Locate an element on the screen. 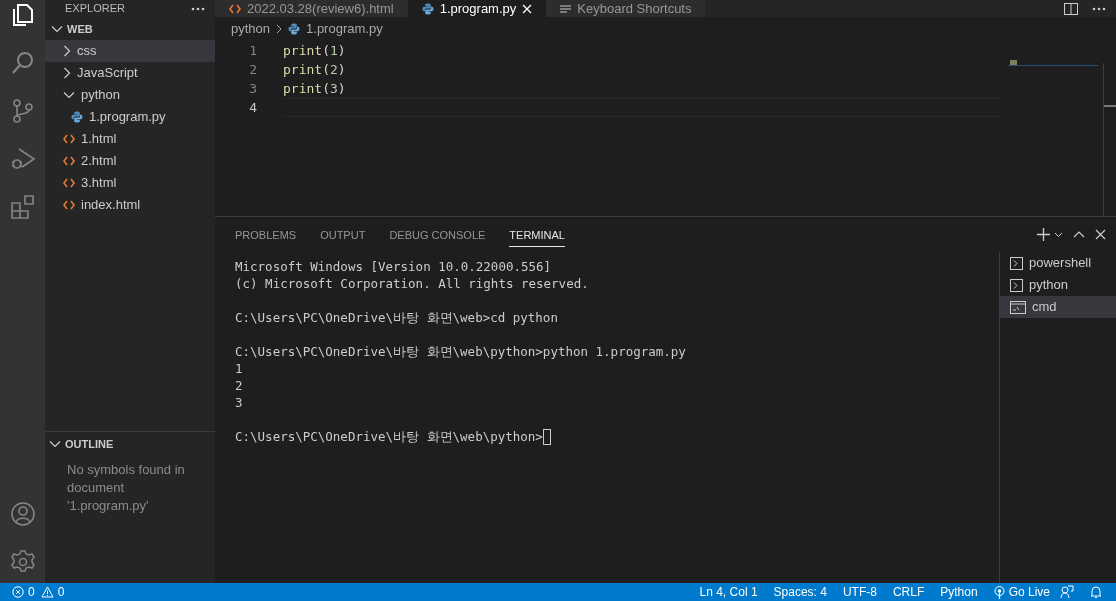  panel-tab: OUTPUT is located at coordinates (343, 234).